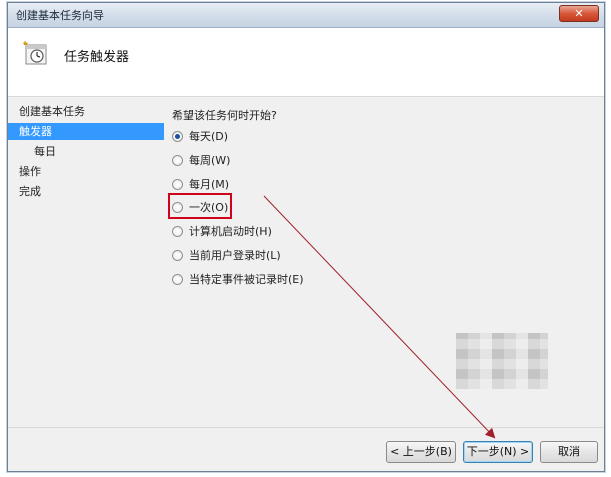 Image resolution: width=611 pixels, height=477 pixels. Describe the element at coordinates (230, 231) in the screenshot. I see `option-at-startup-label: 计算机启动时(H)` at that location.